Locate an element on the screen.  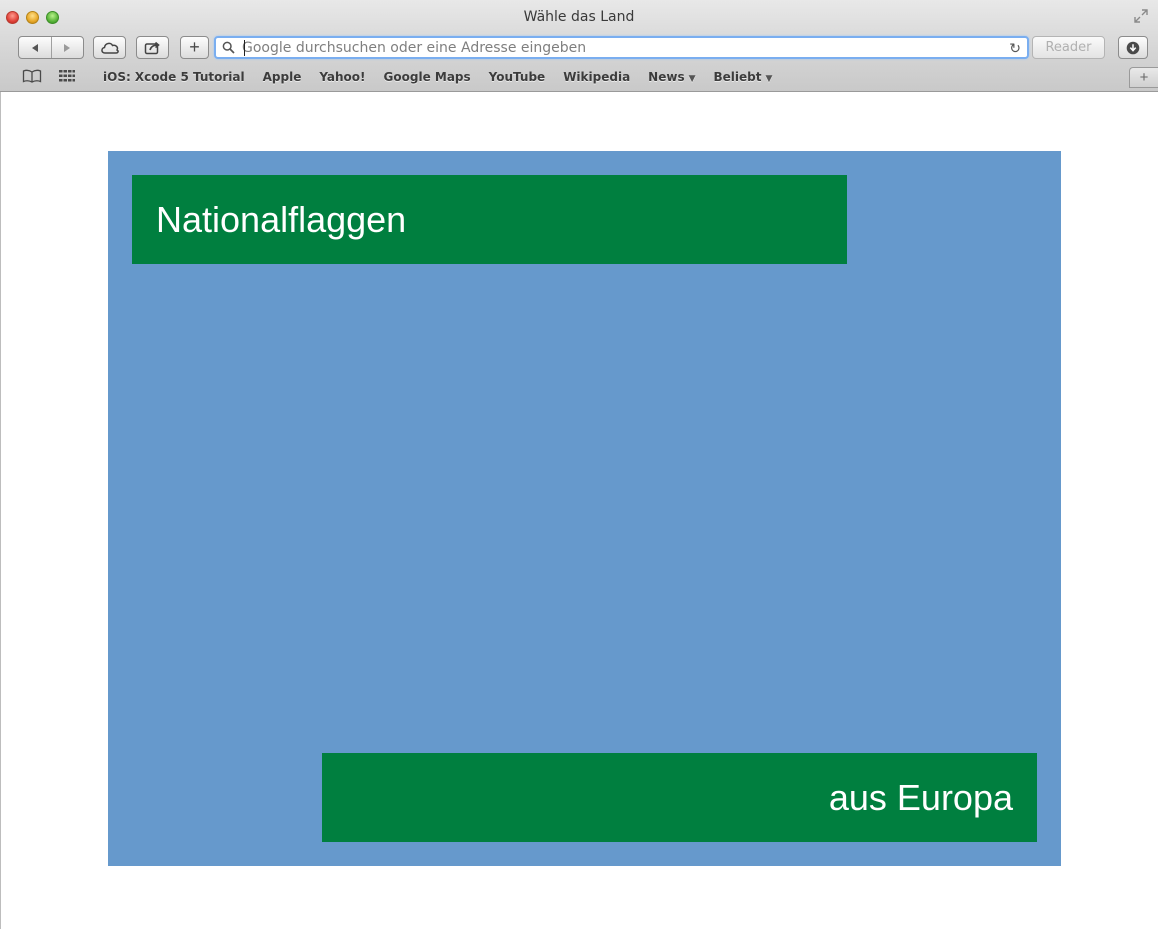
back-forward-group is located at coordinates (51, 47).